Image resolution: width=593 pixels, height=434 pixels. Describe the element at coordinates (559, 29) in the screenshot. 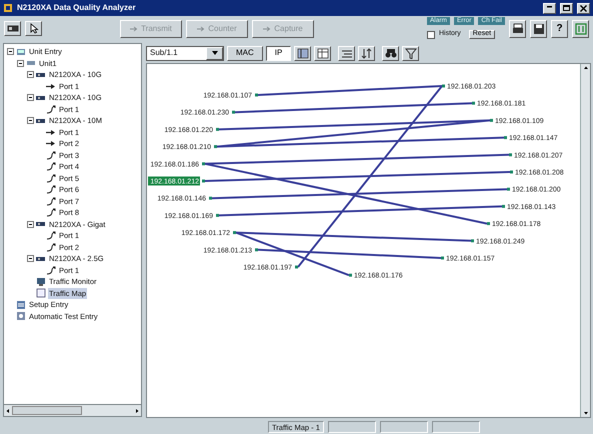

I see `help-button: ?` at that location.